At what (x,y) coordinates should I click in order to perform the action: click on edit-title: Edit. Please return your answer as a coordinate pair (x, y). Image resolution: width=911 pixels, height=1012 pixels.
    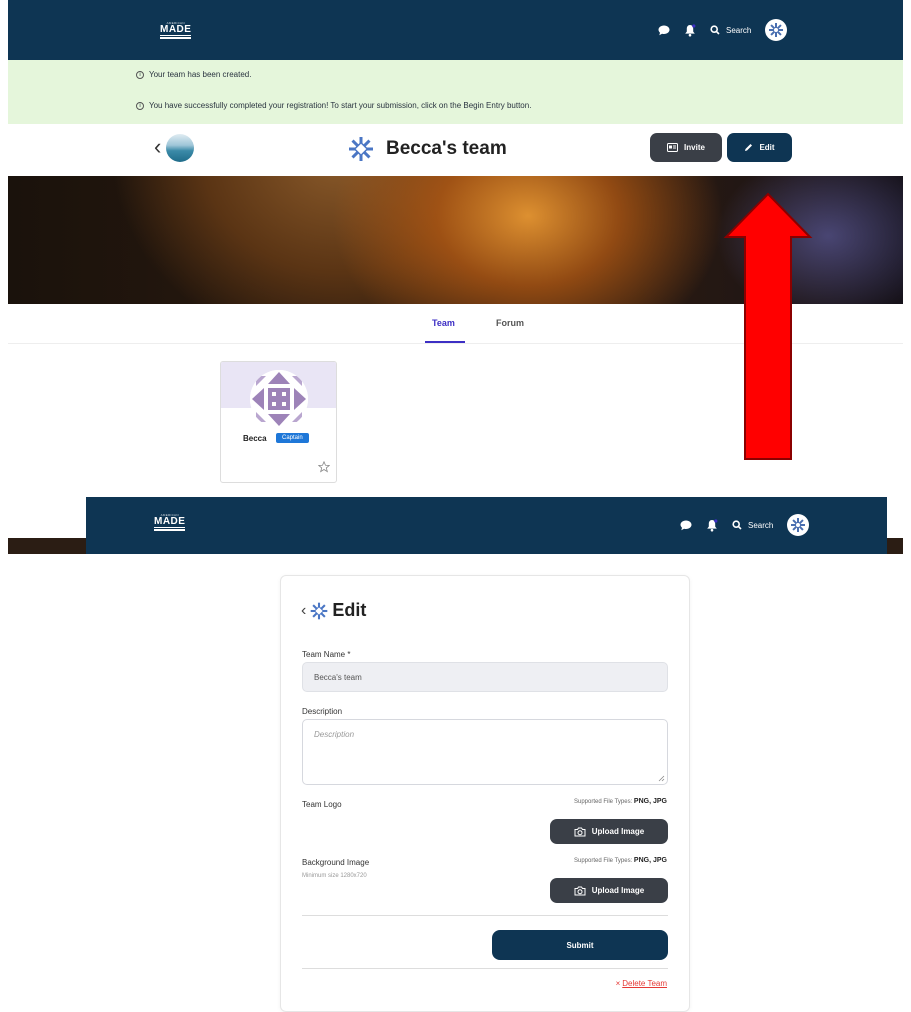
    Looking at the image, I should click on (349, 610).